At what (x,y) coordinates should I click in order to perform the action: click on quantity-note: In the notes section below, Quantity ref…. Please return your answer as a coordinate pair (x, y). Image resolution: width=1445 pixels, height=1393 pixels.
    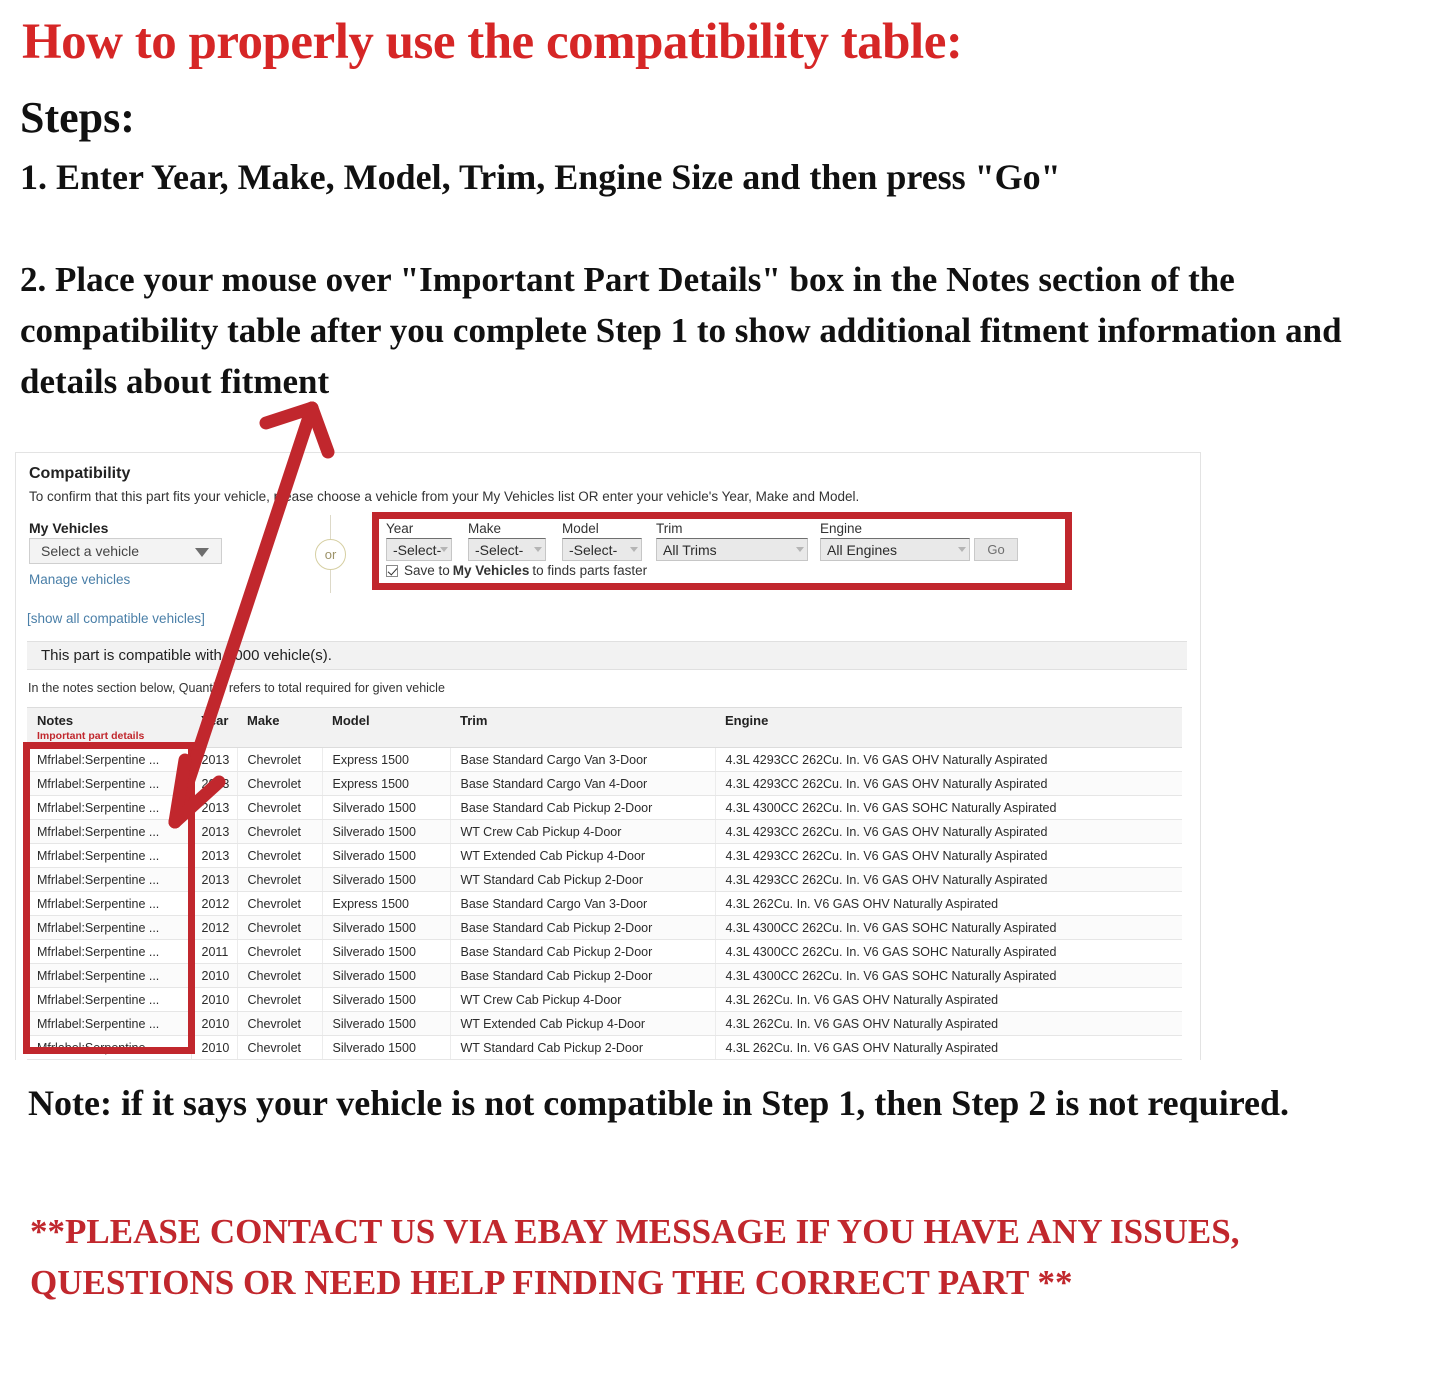
    Looking at the image, I should click on (236, 688).